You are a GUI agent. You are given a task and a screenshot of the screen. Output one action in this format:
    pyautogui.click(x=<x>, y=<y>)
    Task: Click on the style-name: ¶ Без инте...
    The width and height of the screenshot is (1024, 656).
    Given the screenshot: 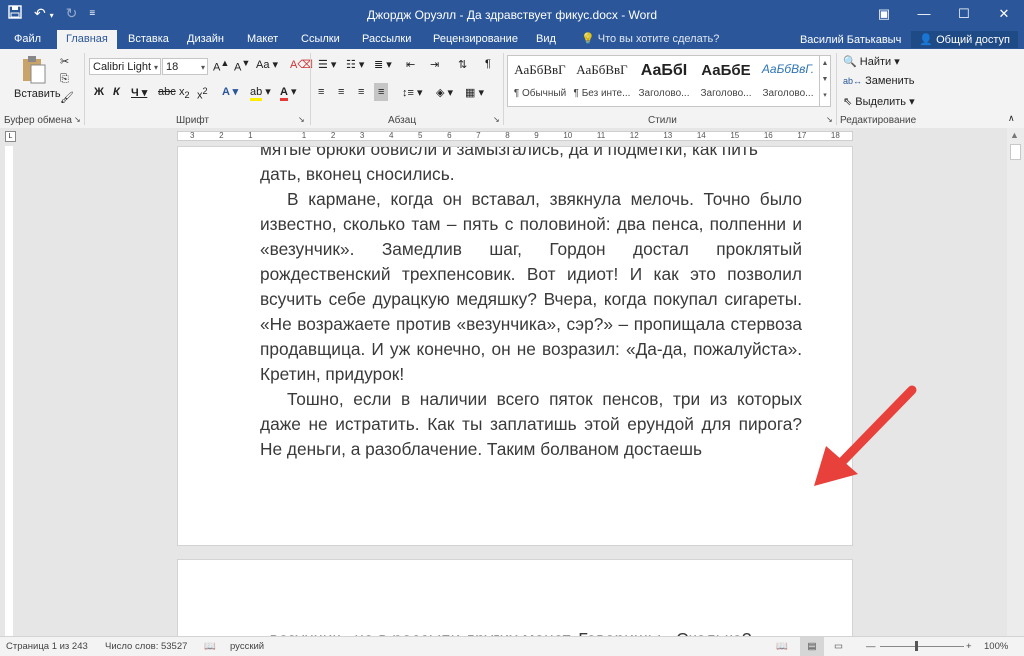 What is the action you would take?
    pyautogui.click(x=602, y=93)
    